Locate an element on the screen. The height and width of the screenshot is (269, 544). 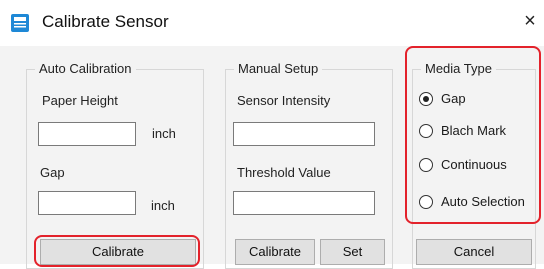
auto-calibration-legend: Auto Calibration is located at coordinates (85, 68).